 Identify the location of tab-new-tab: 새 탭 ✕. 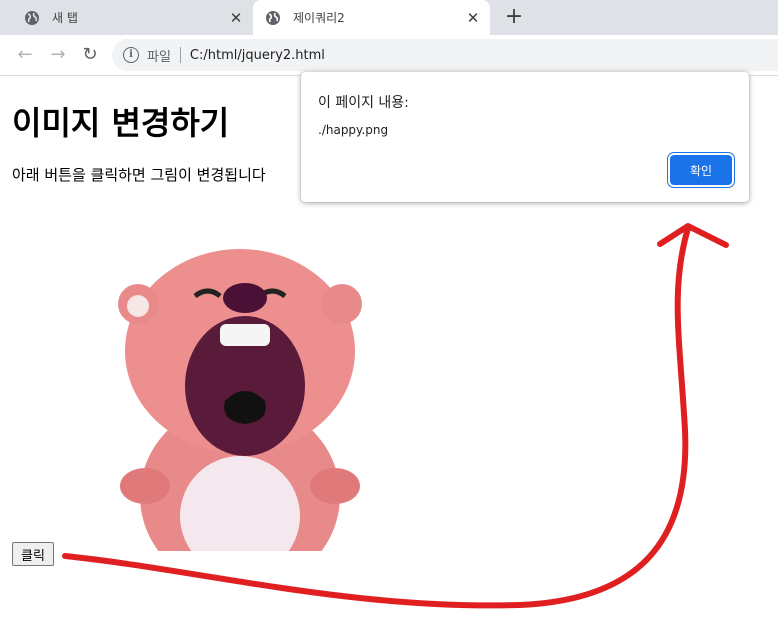
(126, 17).